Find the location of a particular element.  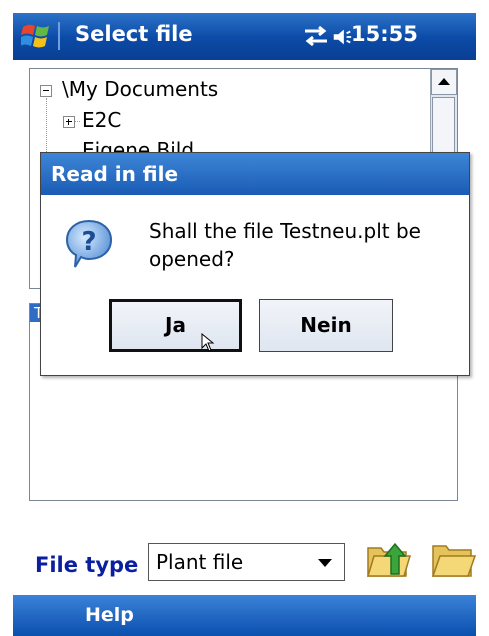

question-icon: ? is located at coordinates (89, 243).